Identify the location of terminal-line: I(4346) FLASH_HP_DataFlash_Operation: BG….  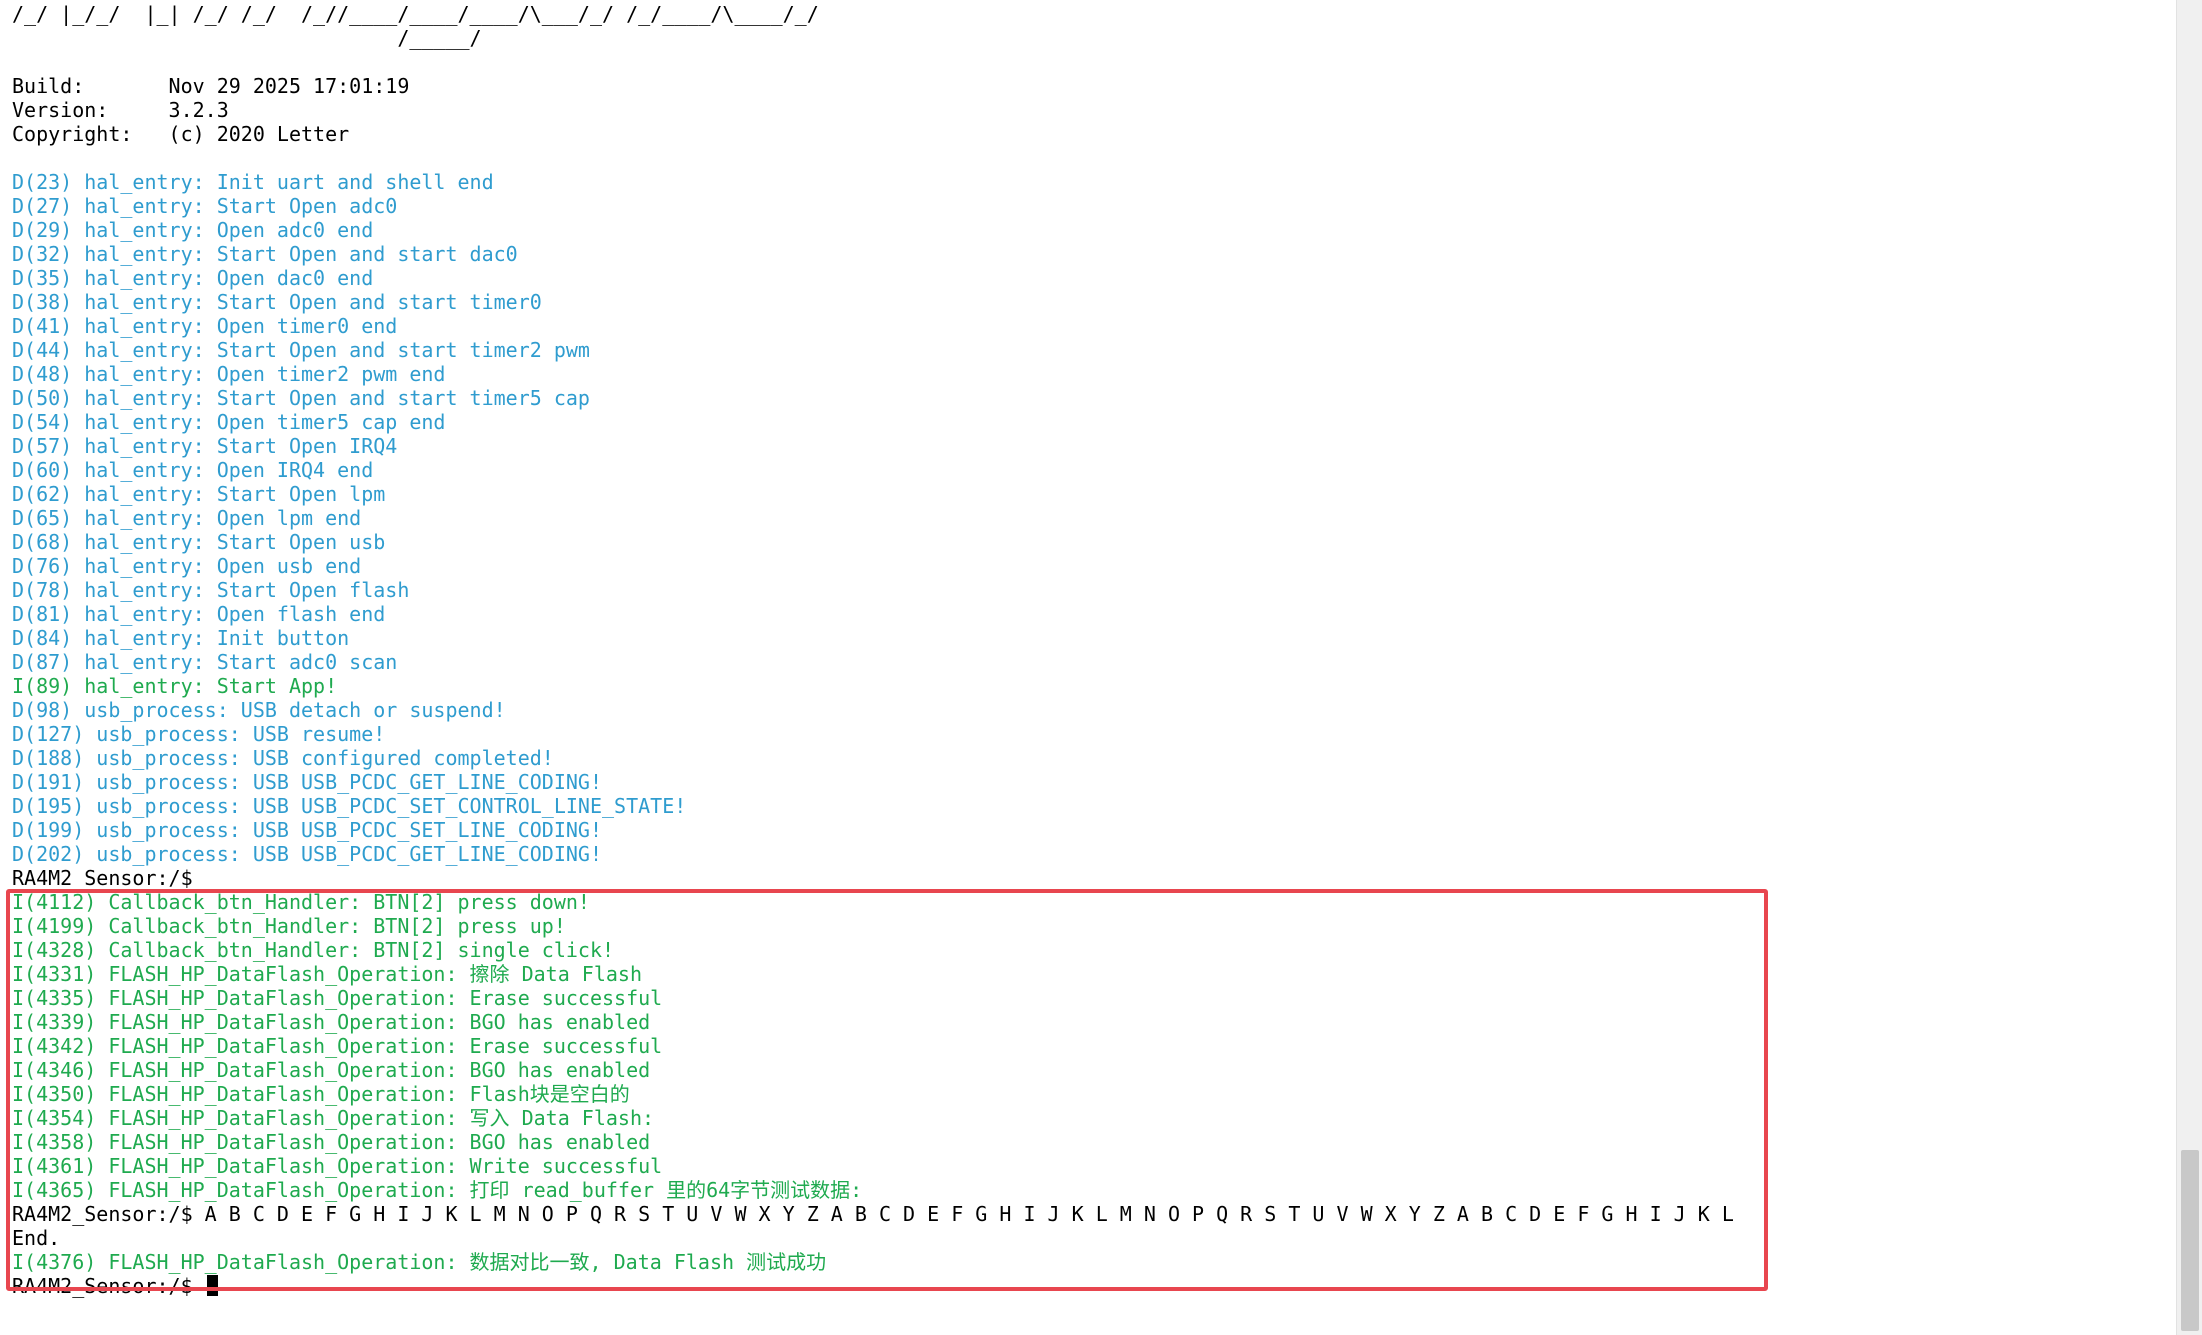
(331, 1070).